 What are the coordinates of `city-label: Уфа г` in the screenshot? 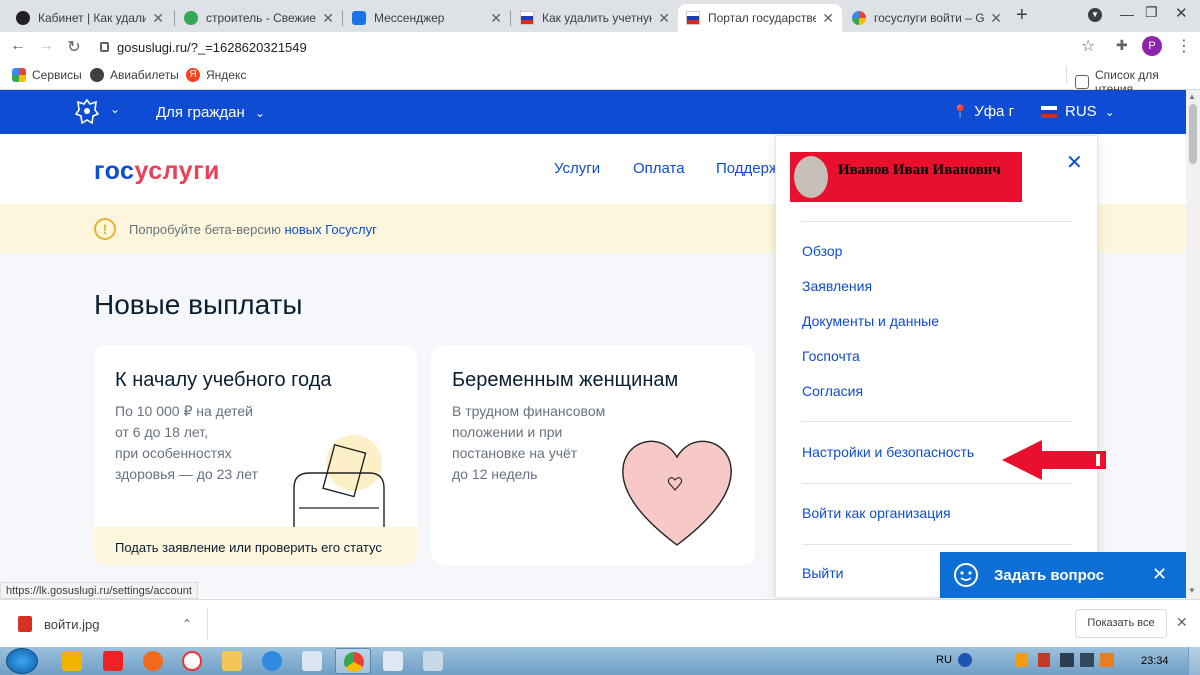 It's located at (994, 111).